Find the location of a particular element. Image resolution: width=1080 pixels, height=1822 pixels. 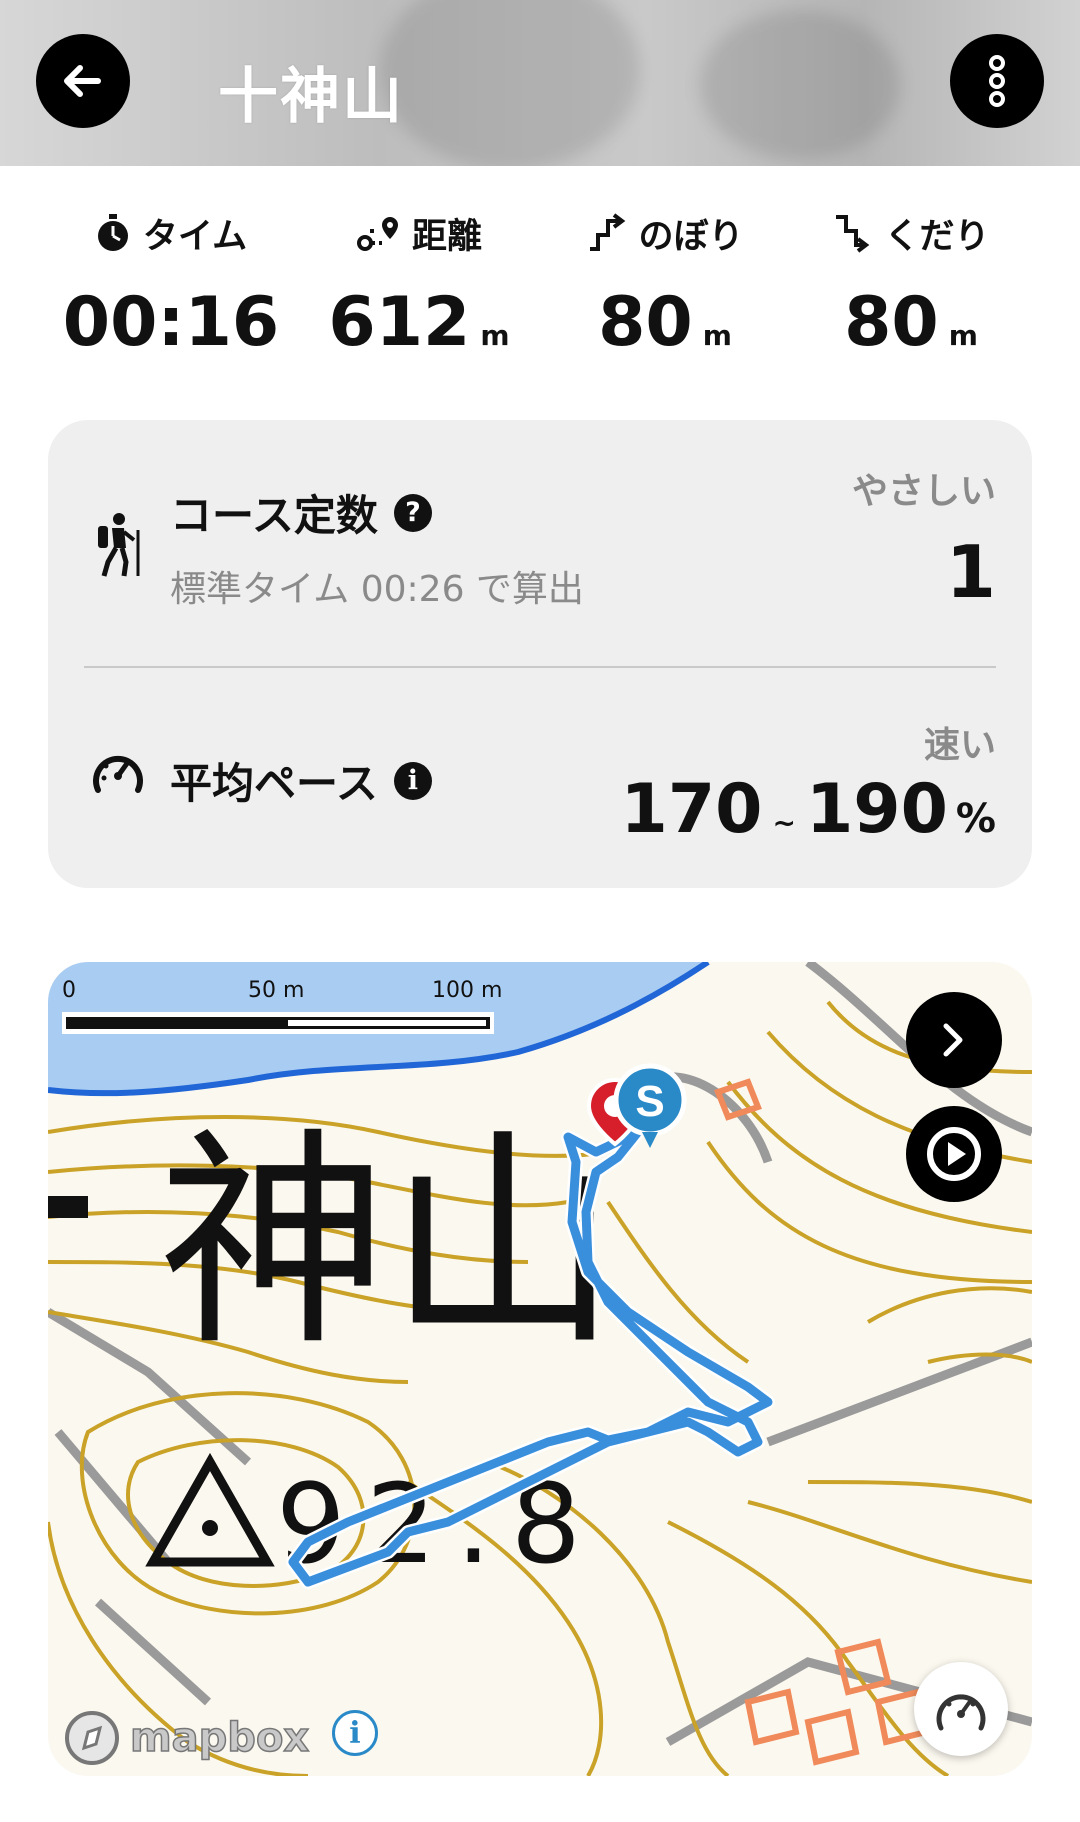

attribution-info-button: i is located at coordinates (355, 1733).